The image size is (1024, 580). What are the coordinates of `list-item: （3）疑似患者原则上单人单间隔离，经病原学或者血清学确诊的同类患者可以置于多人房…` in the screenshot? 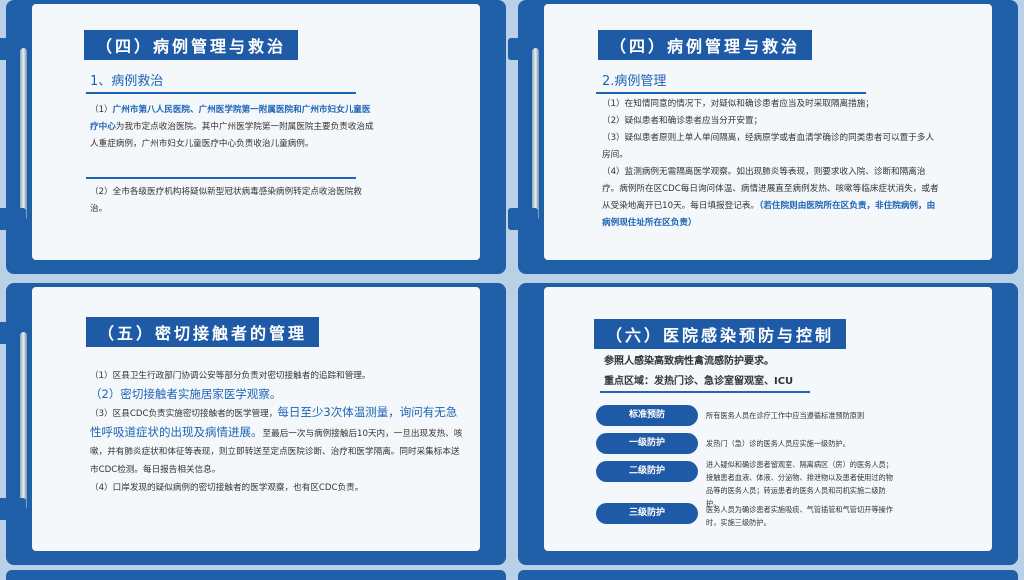 It's located at (768, 146).